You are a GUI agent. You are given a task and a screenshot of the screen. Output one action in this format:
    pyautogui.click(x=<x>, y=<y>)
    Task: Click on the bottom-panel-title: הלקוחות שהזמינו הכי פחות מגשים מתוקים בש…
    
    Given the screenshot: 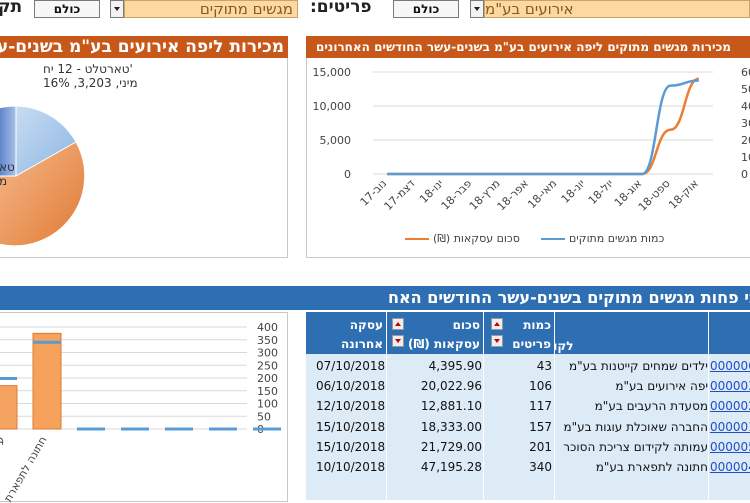 What is the action you would take?
    pyautogui.click(x=375, y=298)
    